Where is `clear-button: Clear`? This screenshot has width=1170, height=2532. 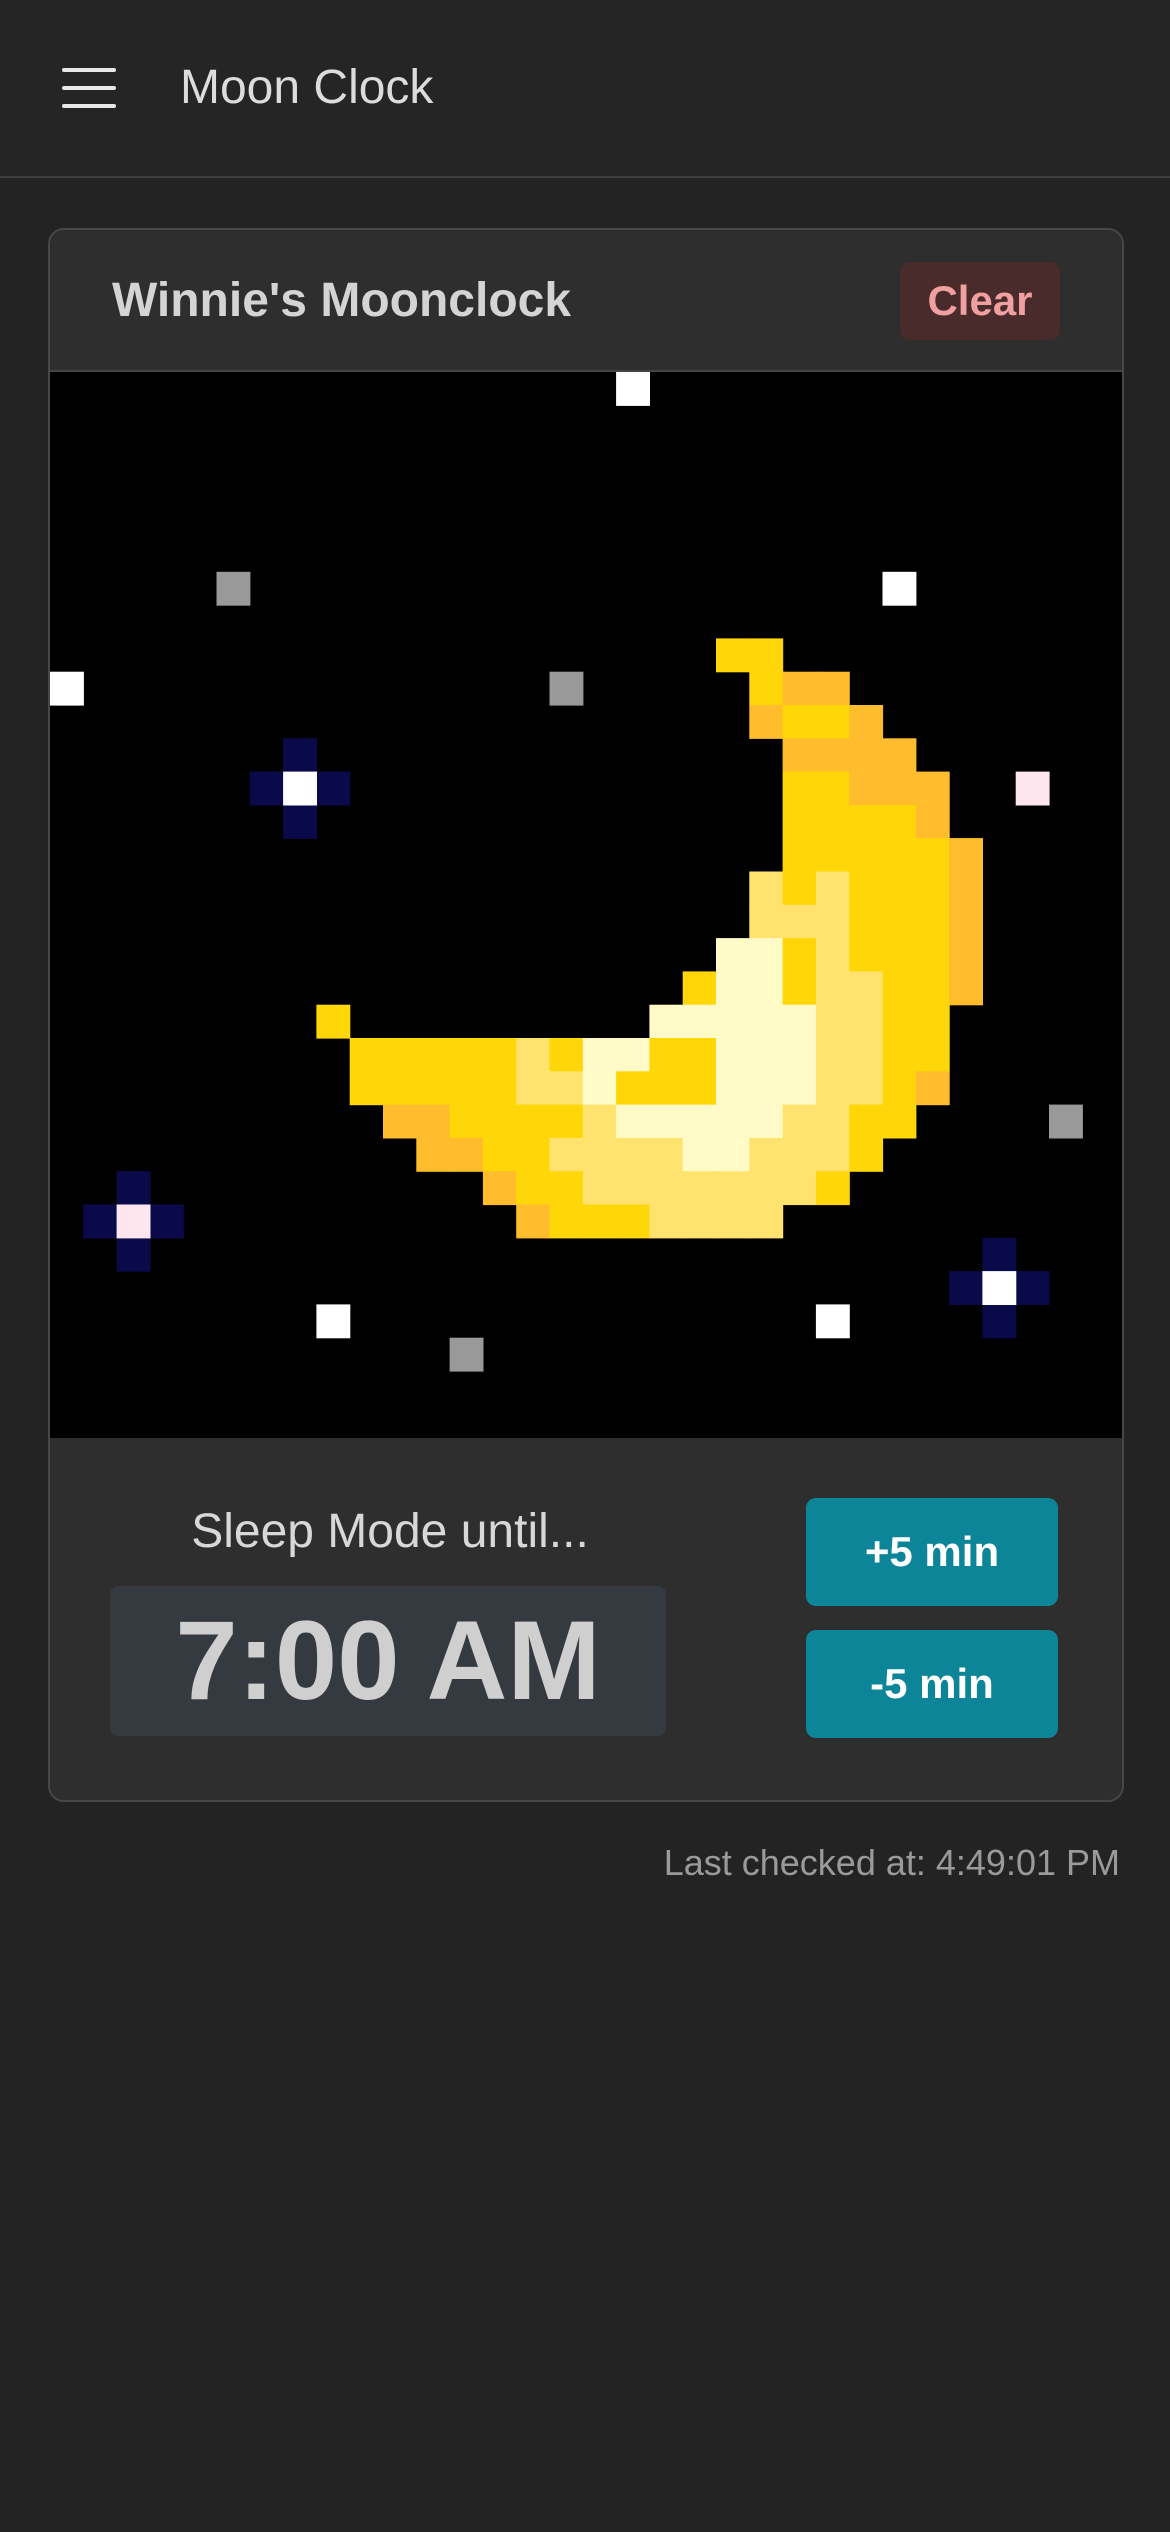 clear-button: Clear is located at coordinates (980, 301).